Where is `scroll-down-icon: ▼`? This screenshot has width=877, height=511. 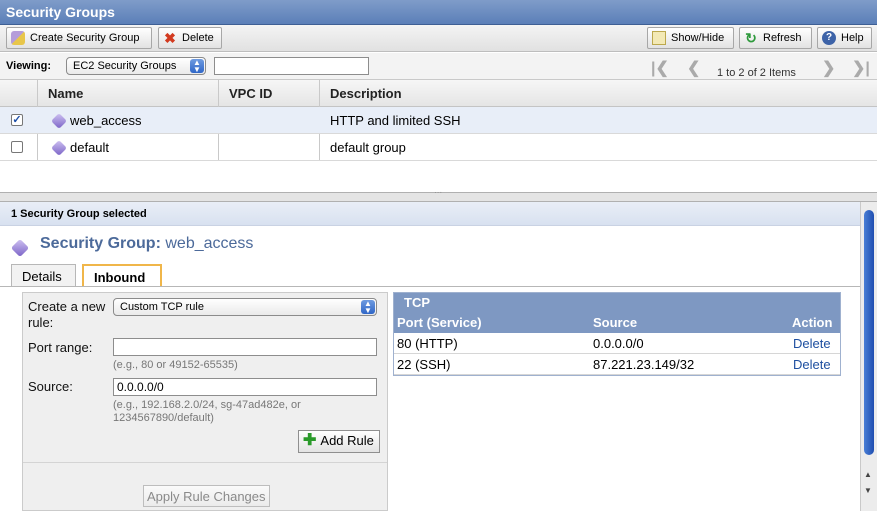
scroll-down-icon: ▼ is located at coordinates (868, 490).